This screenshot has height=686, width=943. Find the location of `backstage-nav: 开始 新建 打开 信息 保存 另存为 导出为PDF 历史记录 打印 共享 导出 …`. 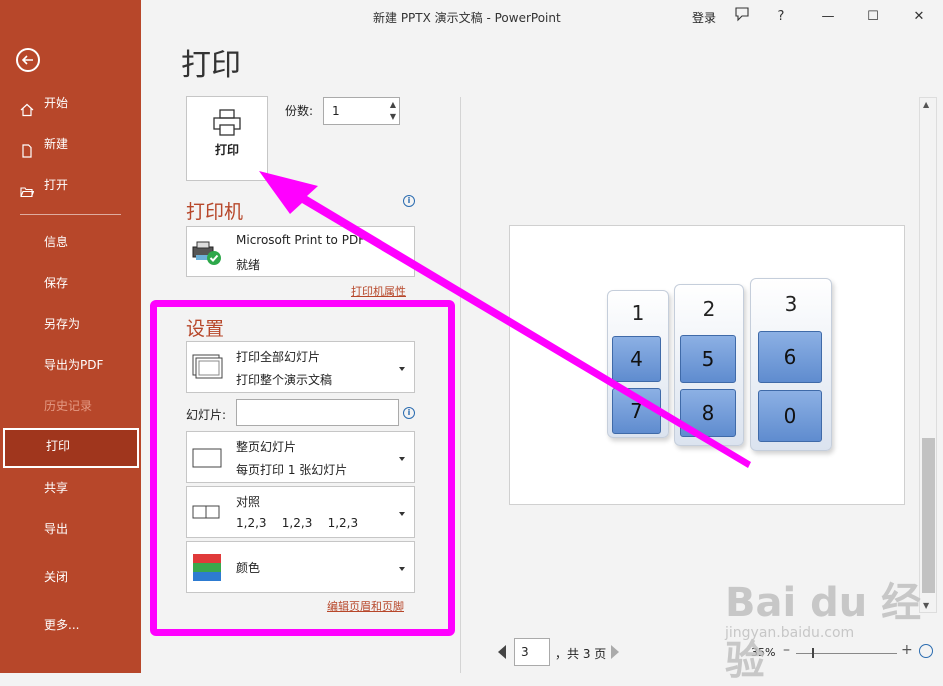

backstage-nav: 开始 新建 打开 信息 保存 另存为 导出为PDF 历史记录 打印 共享 导出 … is located at coordinates (70, 336).